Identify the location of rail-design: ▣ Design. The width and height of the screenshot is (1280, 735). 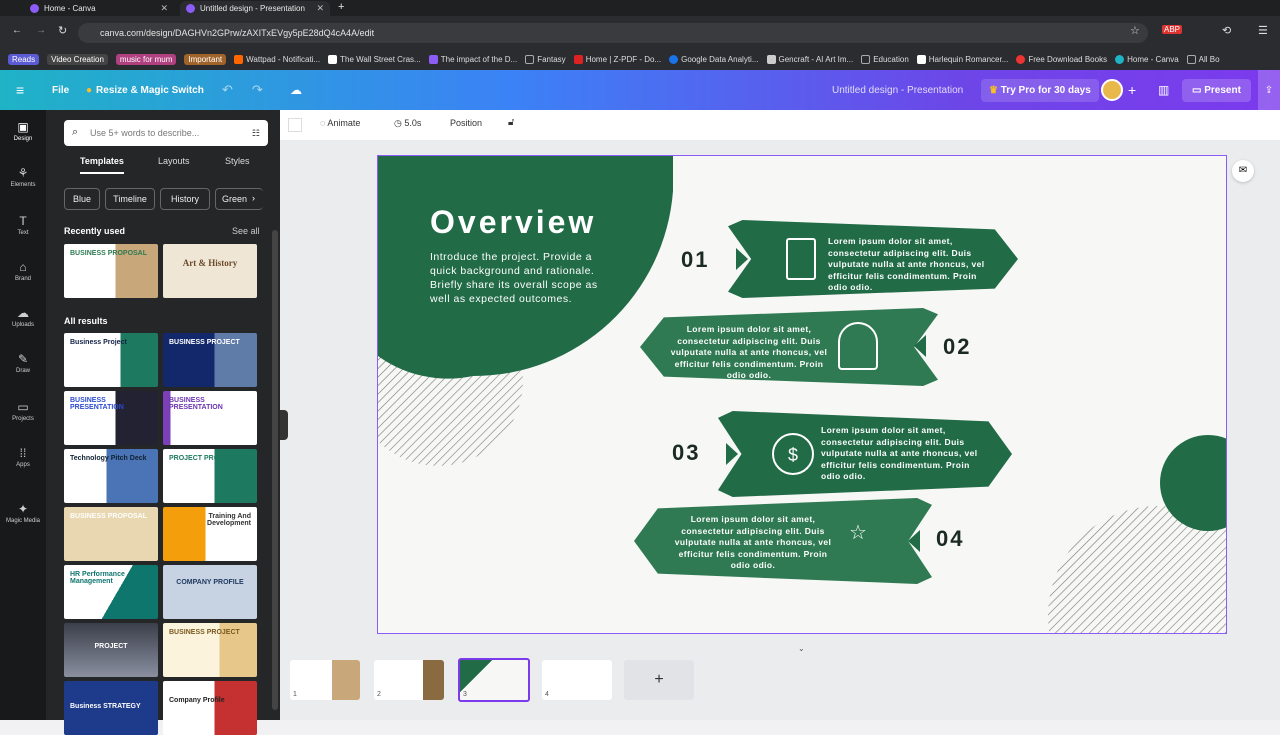
(23, 131).